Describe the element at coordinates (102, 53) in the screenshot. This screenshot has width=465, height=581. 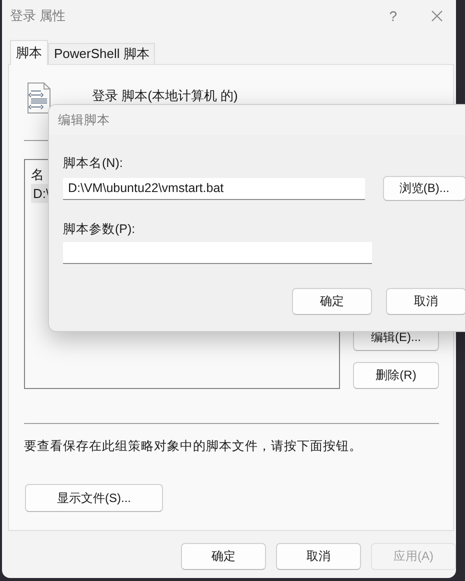
I see `tab: PowerShell 脚本` at that location.